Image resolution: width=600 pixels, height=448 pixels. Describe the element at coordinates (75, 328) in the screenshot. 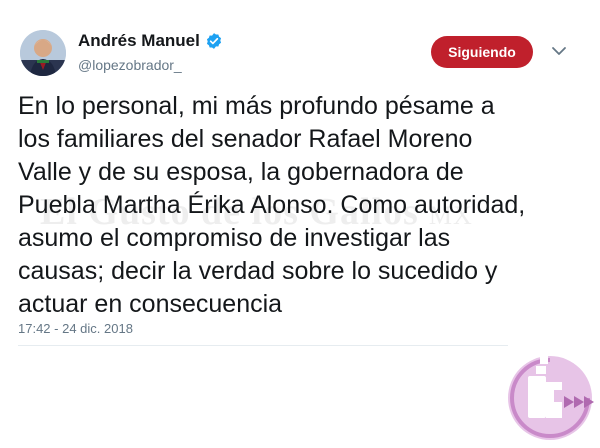

I see `tweet-timestamp: 17:42 - 24 dic. 2018` at that location.